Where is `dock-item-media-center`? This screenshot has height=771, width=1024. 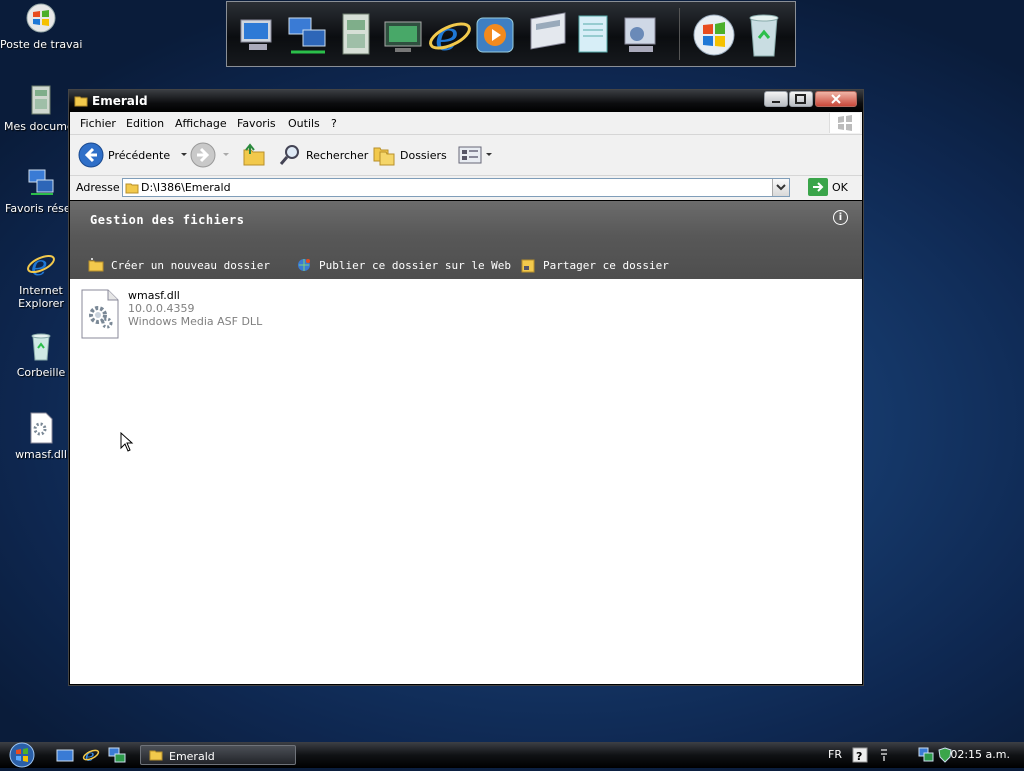
dock-item-media-center is located at coordinates (404, 35).